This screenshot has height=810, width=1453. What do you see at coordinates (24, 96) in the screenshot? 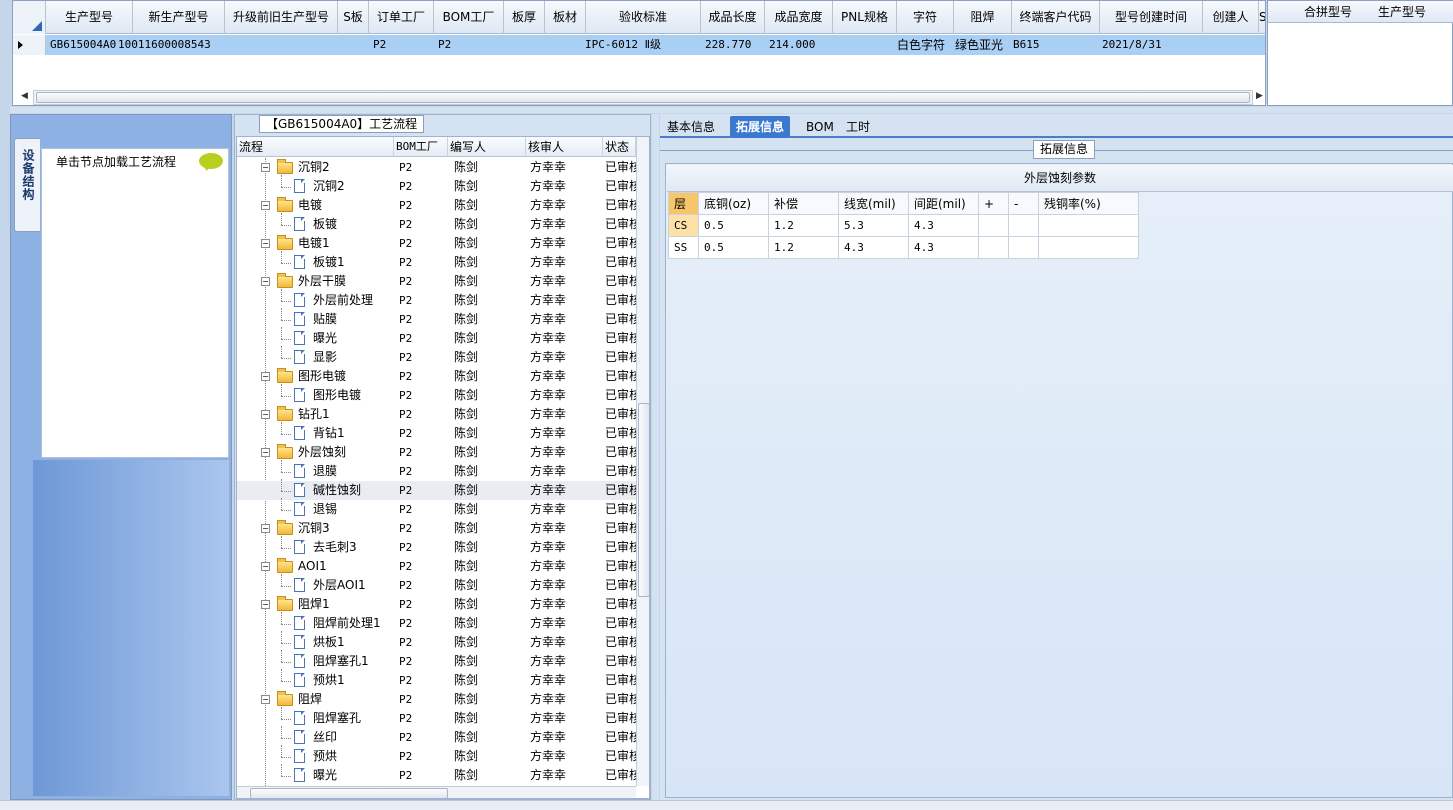
I see `scroll-left-icon: ◀` at bounding box center [24, 96].